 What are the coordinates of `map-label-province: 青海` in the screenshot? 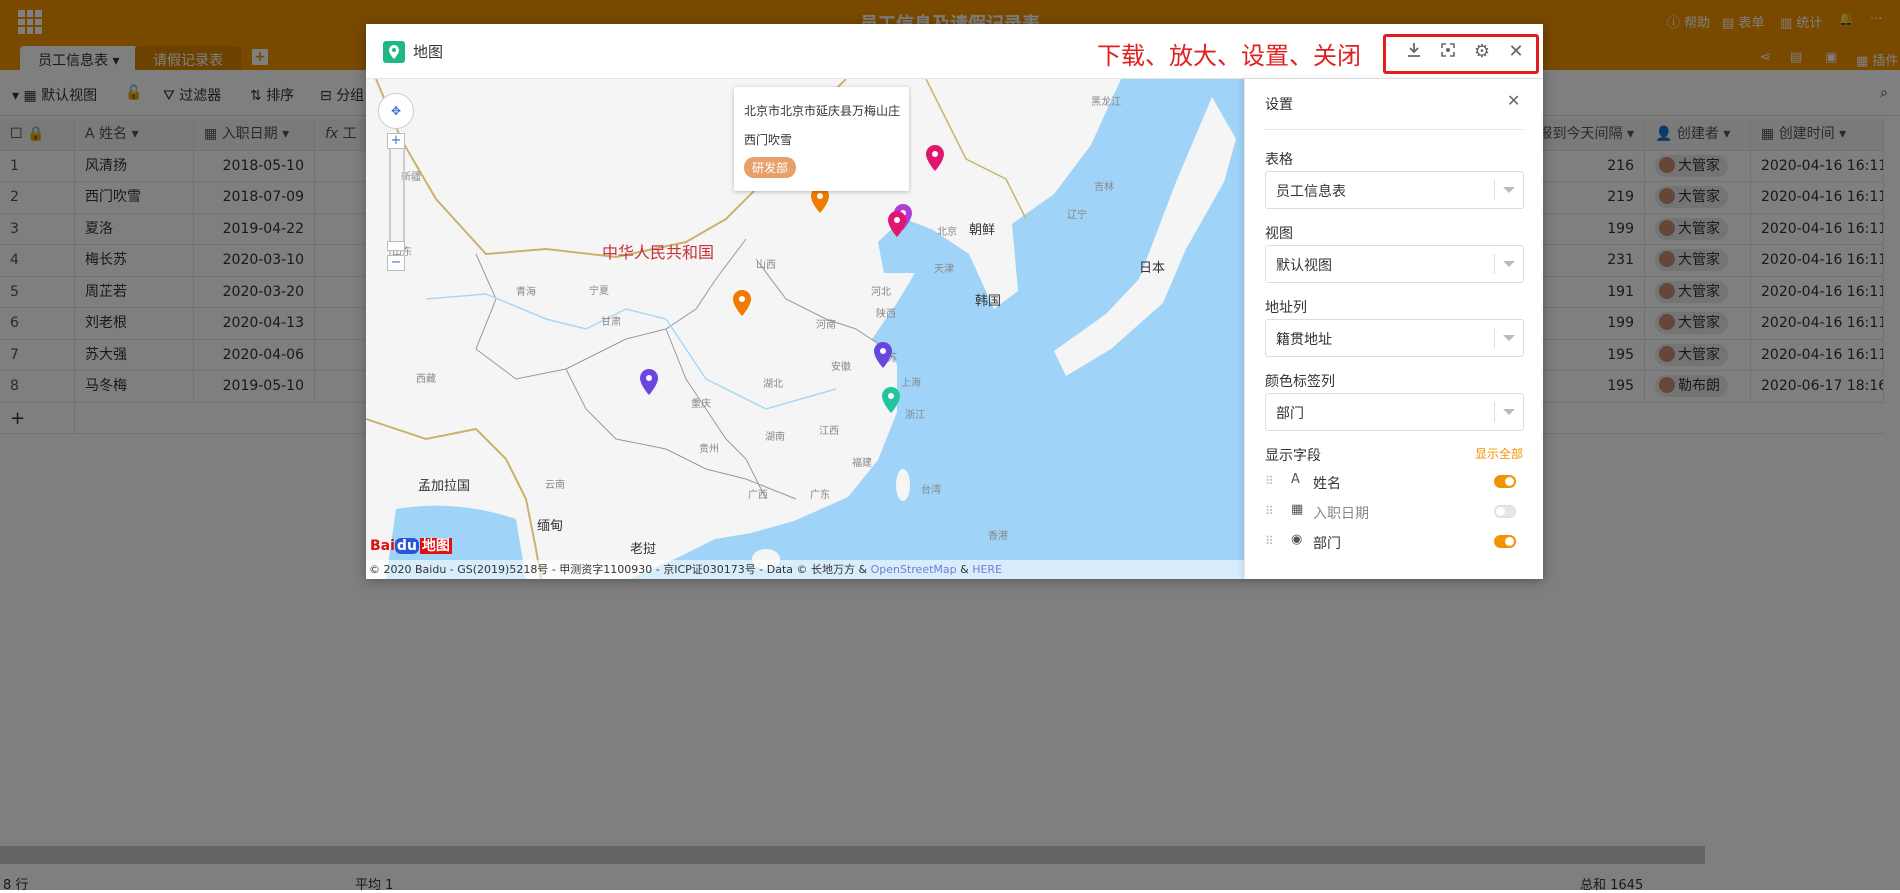 It's located at (526, 292).